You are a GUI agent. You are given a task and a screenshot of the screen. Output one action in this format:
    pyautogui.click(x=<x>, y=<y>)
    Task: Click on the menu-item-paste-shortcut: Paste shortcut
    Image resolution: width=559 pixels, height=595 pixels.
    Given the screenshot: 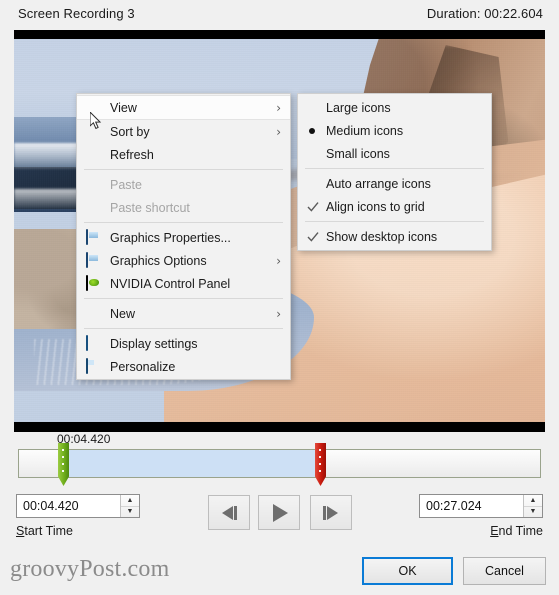 What is the action you would take?
    pyautogui.click(x=183, y=207)
    